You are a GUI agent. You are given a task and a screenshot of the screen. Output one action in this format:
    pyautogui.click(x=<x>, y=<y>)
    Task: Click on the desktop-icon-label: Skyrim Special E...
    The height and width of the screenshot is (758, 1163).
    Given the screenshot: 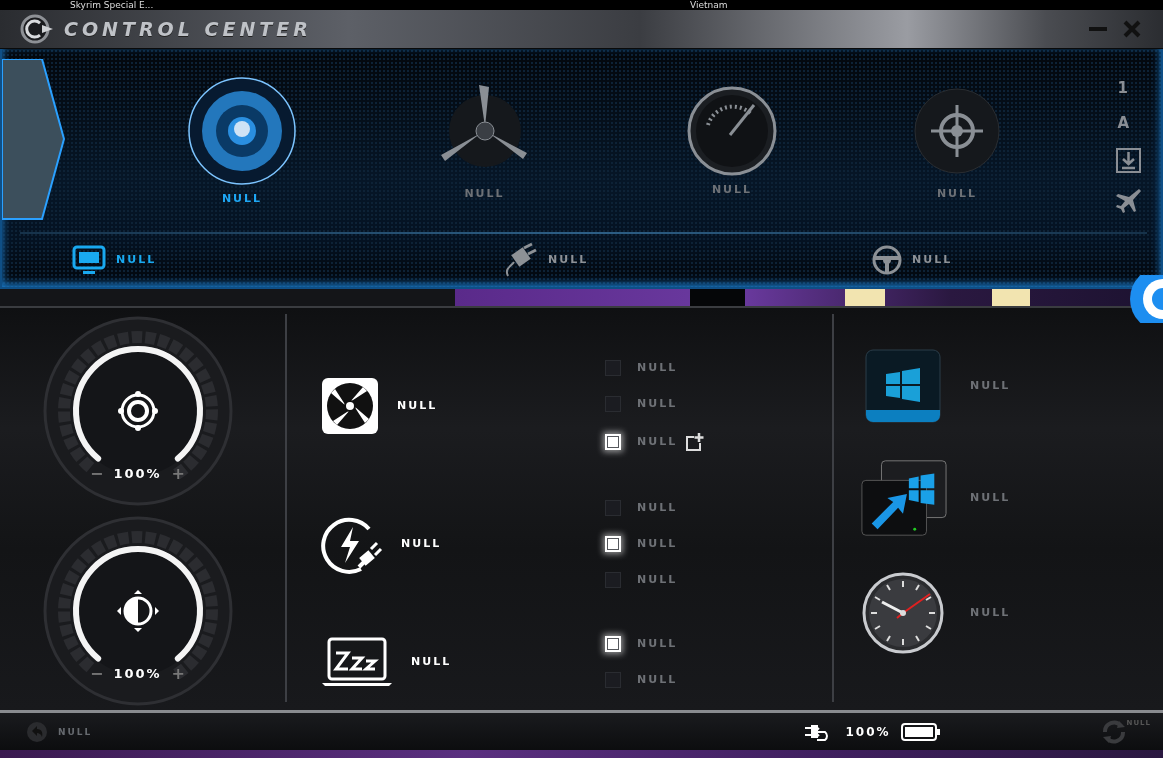 What is the action you would take?
    pyautogui.click(x=112, y=5)
    